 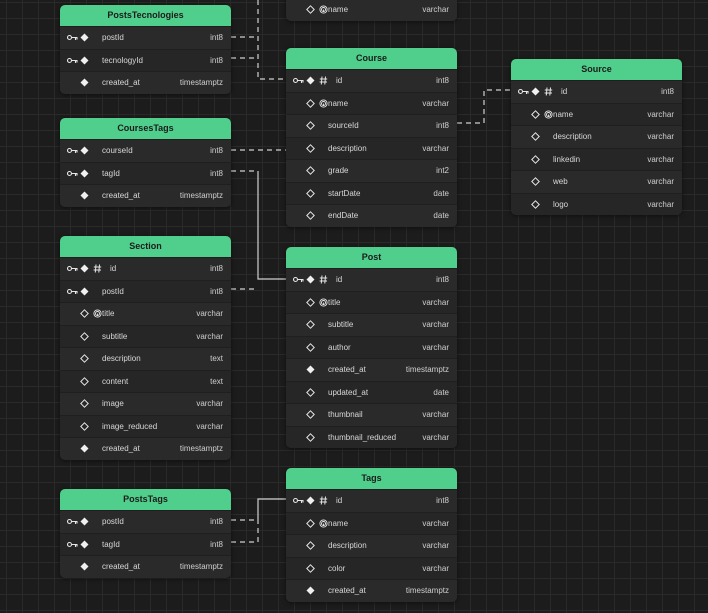 What do you see at coordinates (560, 181) in the screenshot?
I see `column-name: web` at bounding box center [560, 181].